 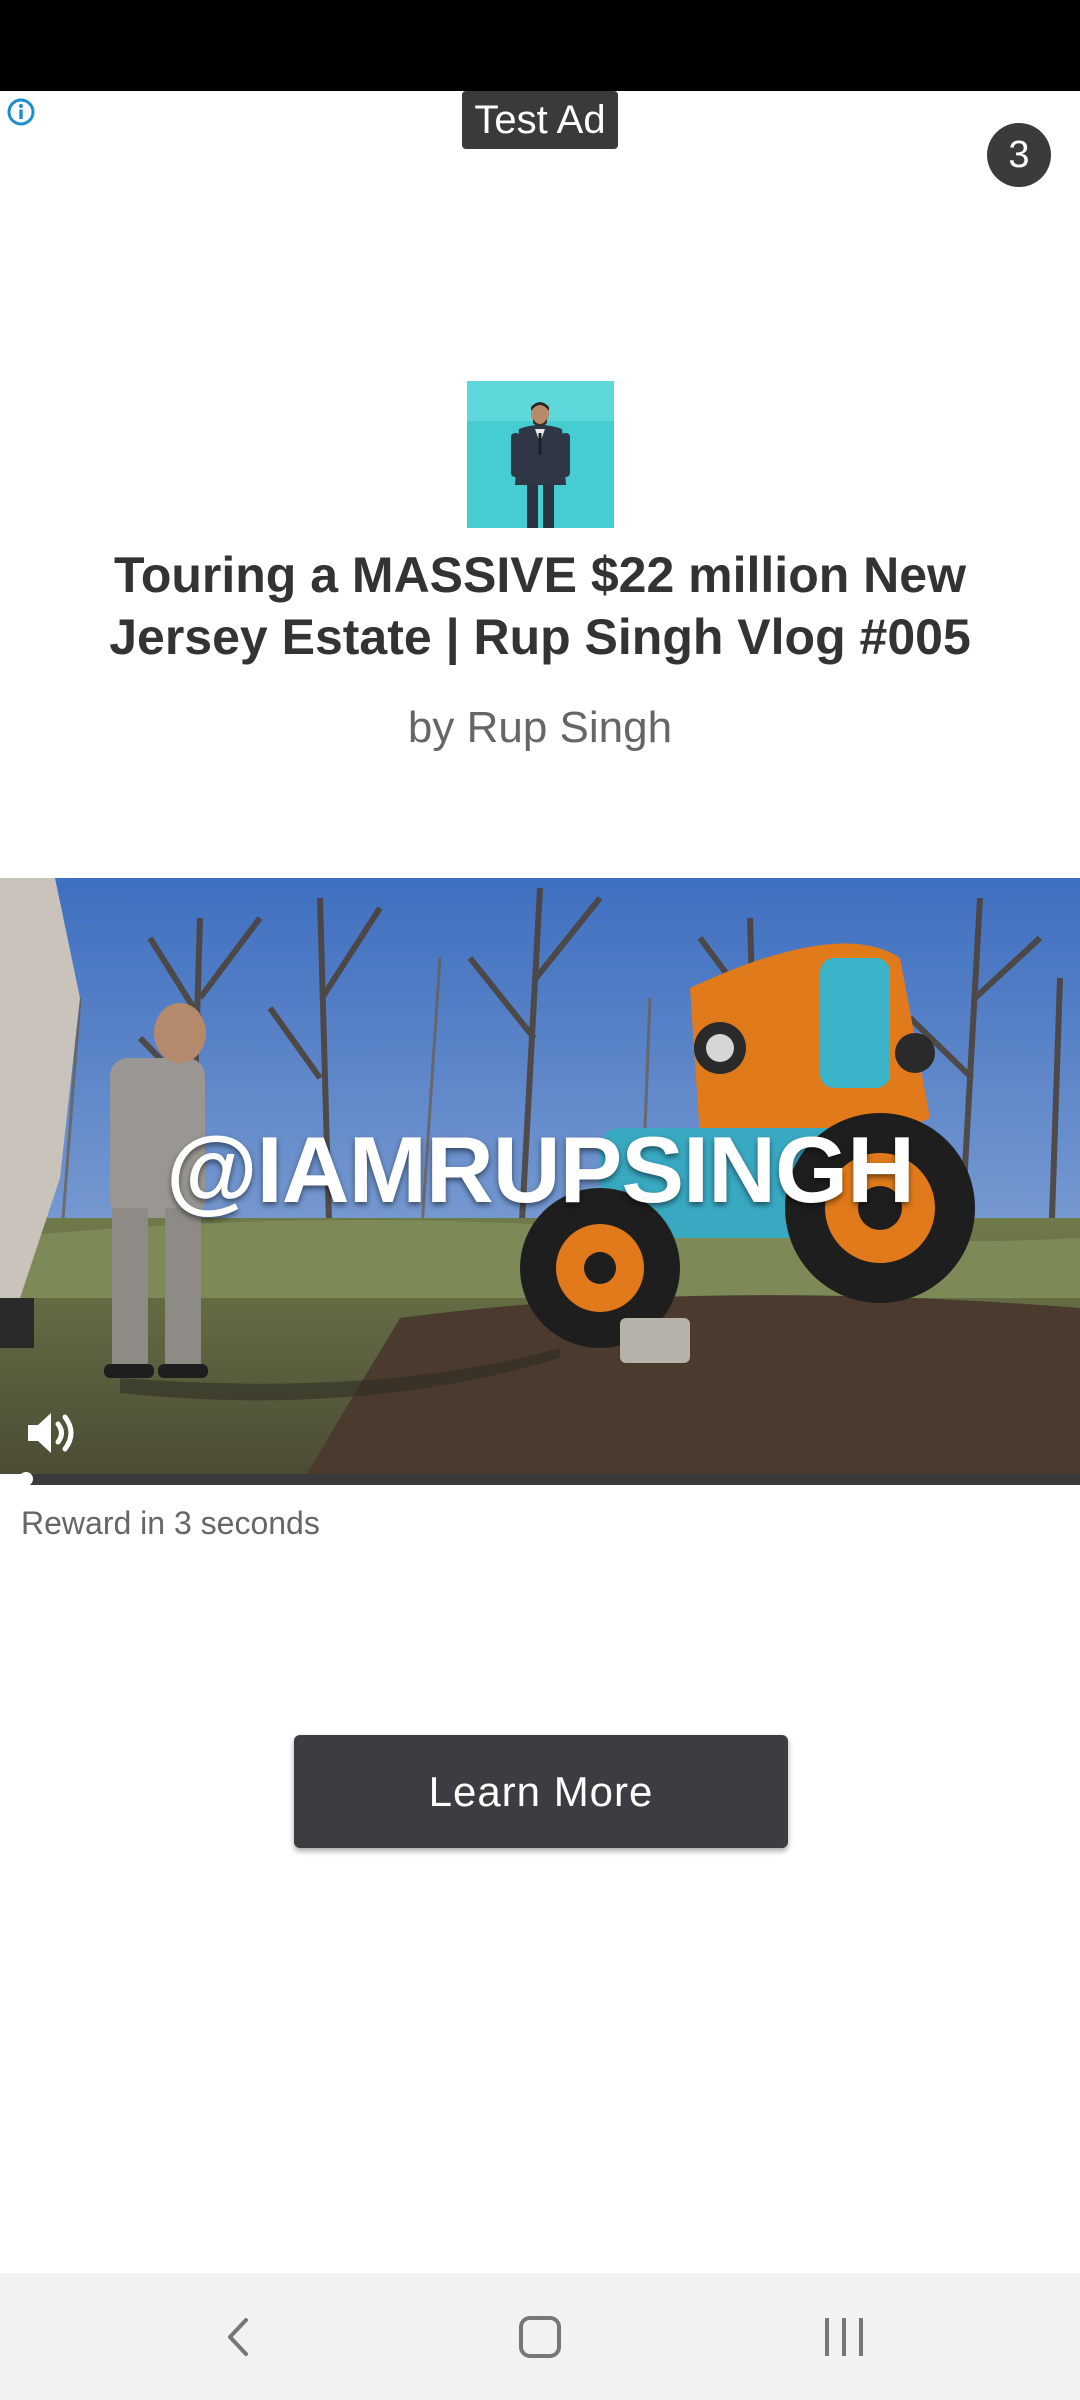 I want to click on back-chevron-icon, so click(x=238, y=2336).